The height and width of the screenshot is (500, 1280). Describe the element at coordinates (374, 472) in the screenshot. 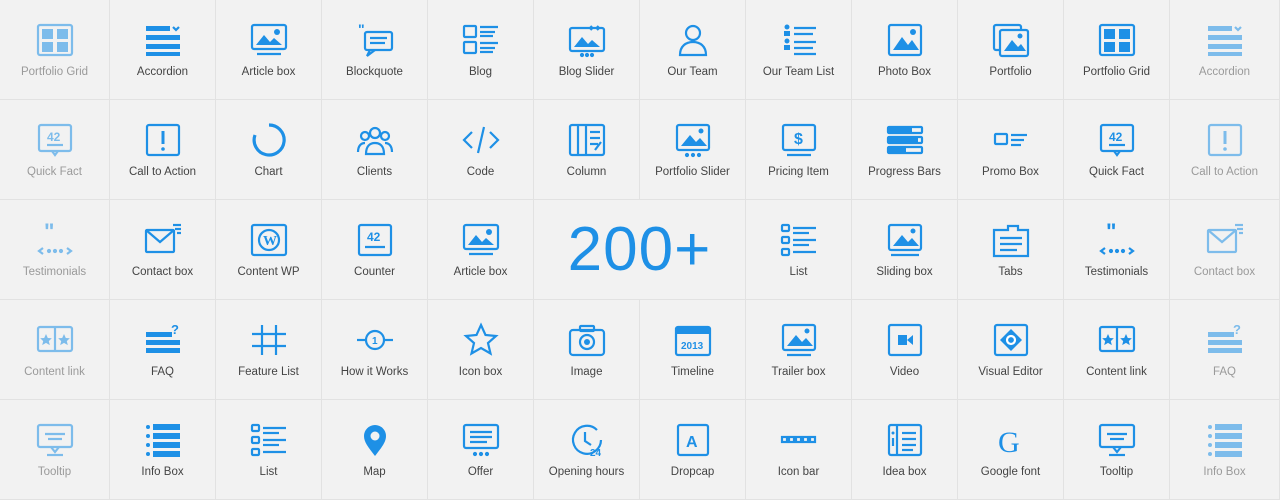

I see `tile-label: Map` at that location.